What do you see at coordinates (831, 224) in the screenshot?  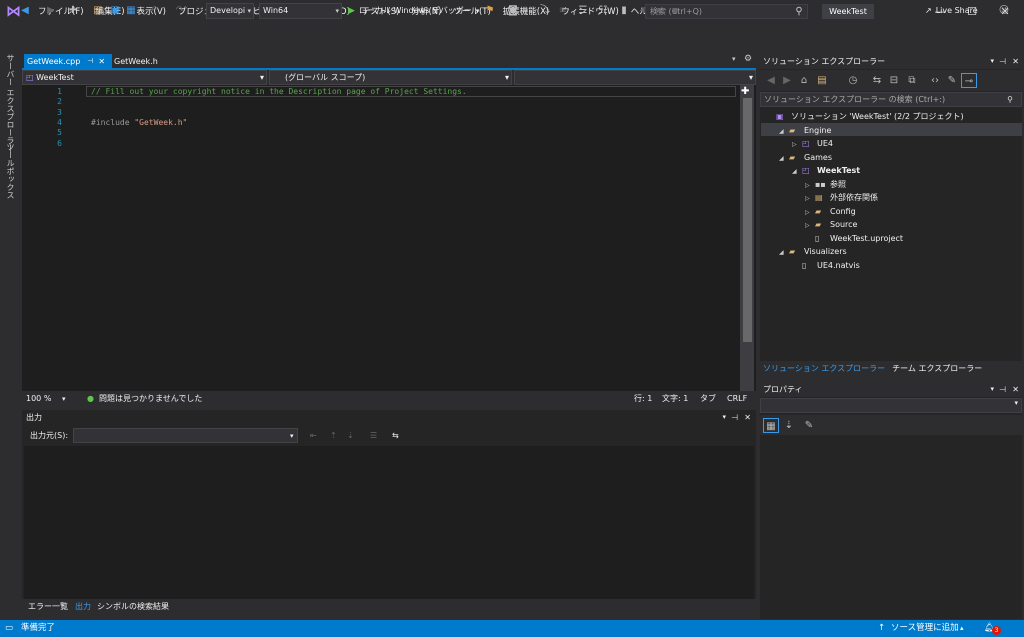 I see `tree-item: ▷ ▰ Source` at bounding box center [831, 224].